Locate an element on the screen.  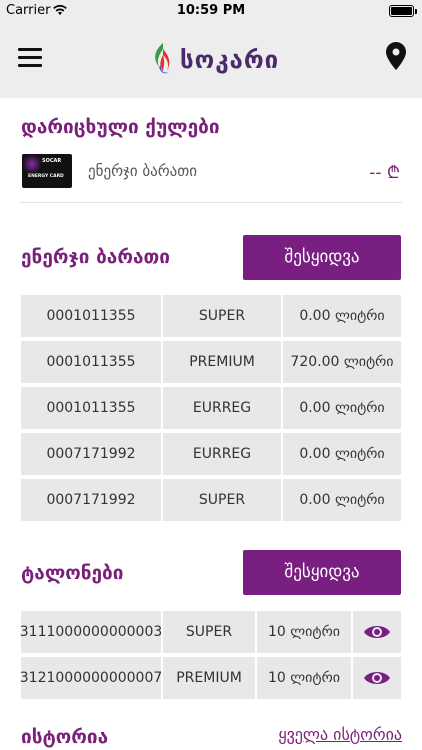
table-row: 0007171992 EURREG 0.00 ლიტრი is located at coordinates (211, 454).